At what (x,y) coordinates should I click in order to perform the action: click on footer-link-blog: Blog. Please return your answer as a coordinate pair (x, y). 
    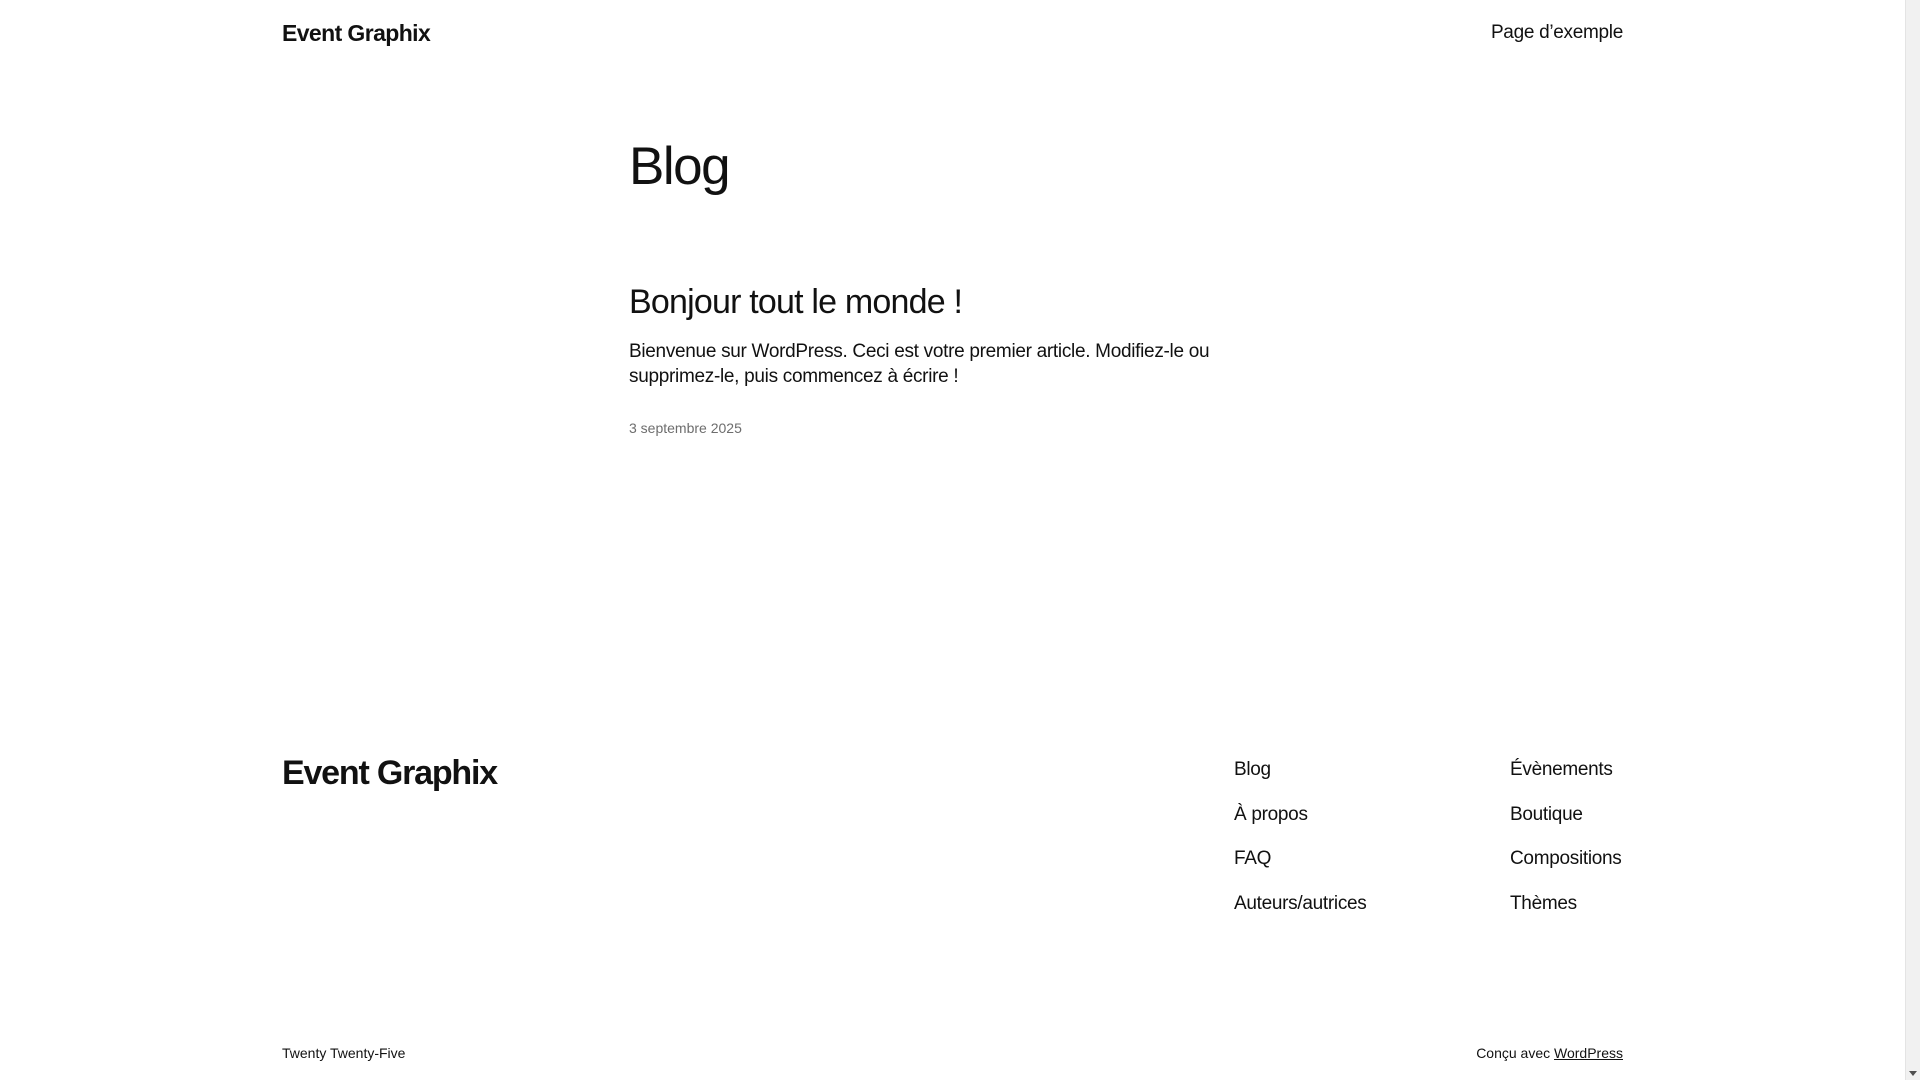
    Looking at the image, I should click on (1252, 769).